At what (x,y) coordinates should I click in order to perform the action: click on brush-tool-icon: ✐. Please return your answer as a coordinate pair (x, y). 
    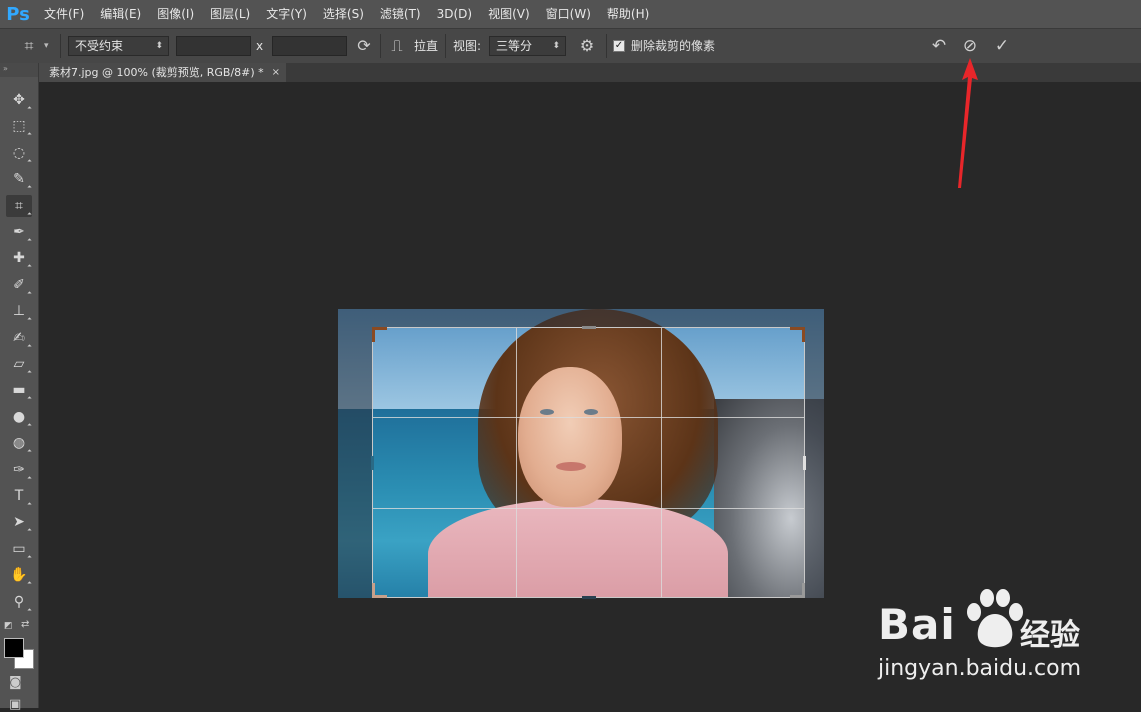
    Looking at the image, I should click on (19, 284).